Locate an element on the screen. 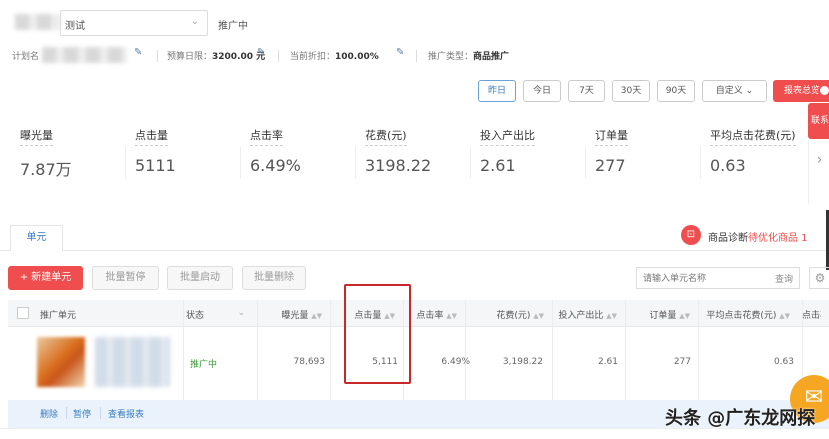 Image resolution: width=829 pixels, height=439 pixels. view-report-link: 查看报表 is located at coordinates (126, 413).